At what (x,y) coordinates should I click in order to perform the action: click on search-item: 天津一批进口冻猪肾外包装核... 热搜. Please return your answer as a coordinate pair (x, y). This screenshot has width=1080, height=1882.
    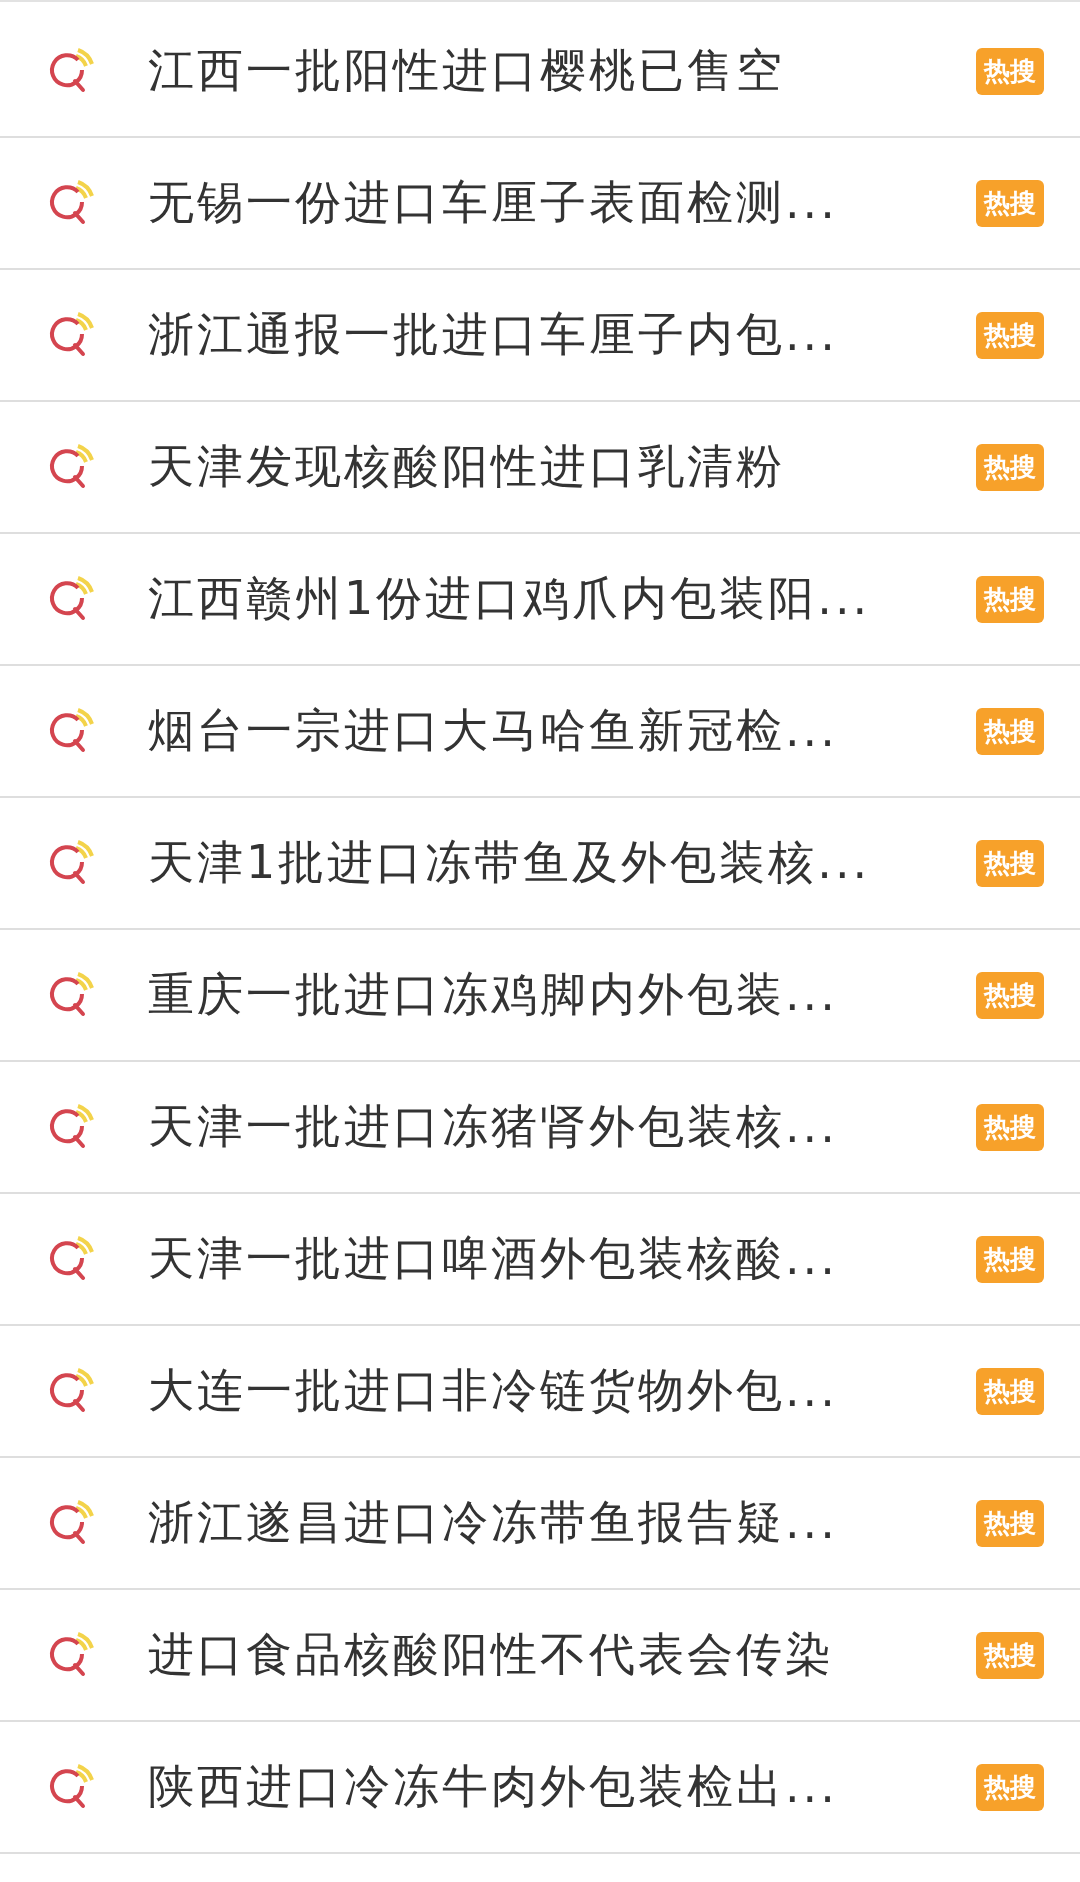
    Looking at the image, I should click on (540, 1128).